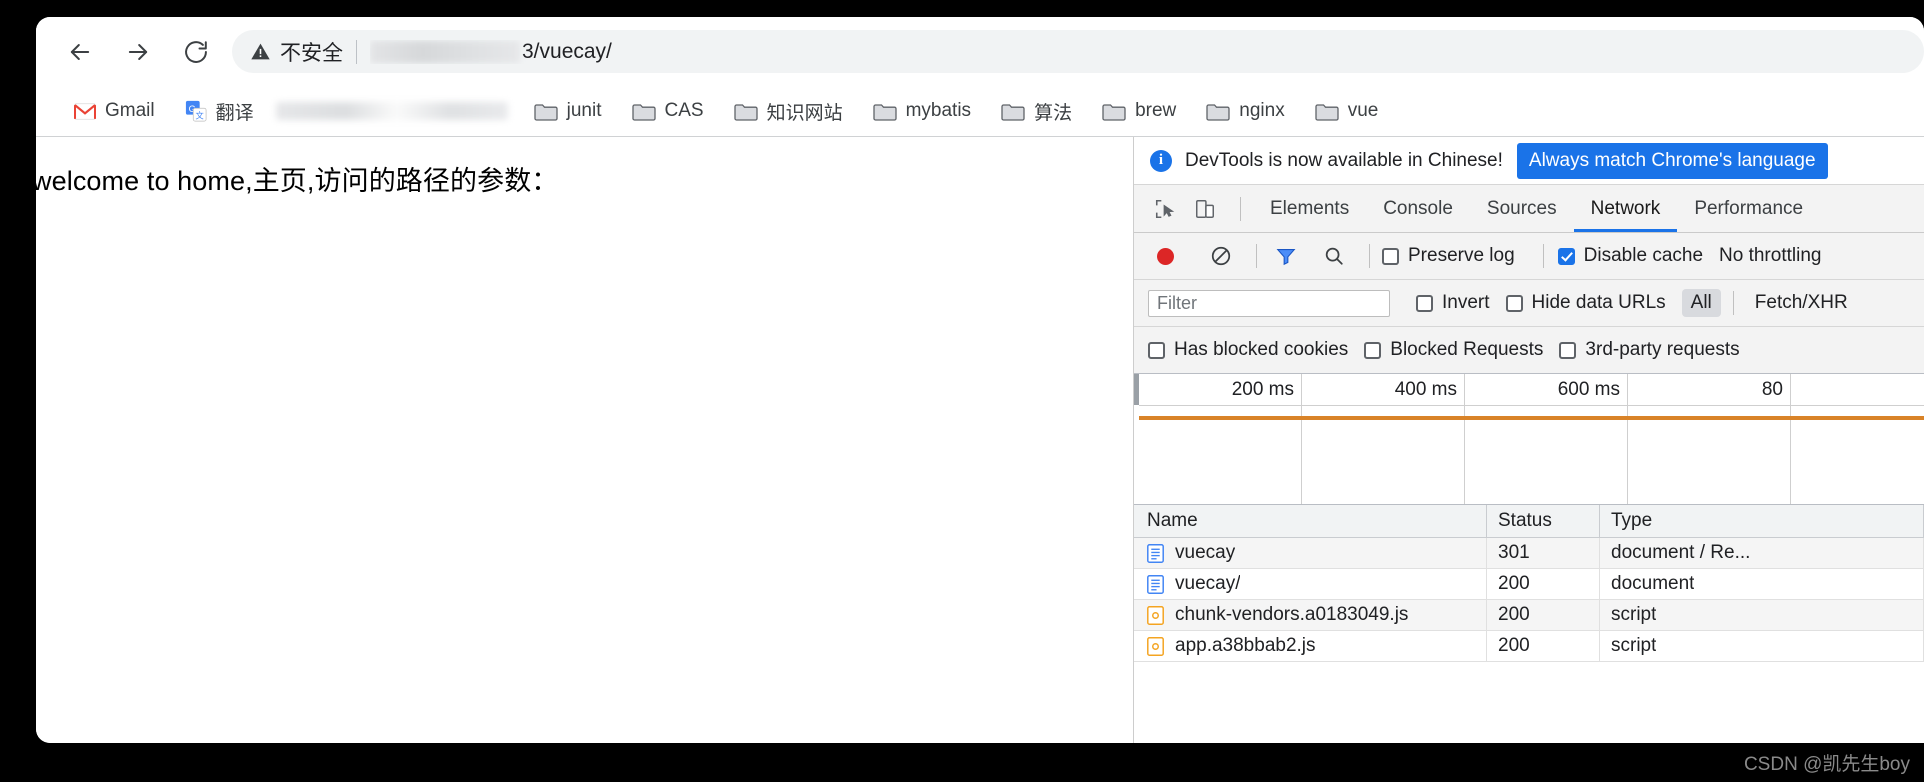  What do you see at coordinates (1531, 439) in the screenshot?
I see `overview-grid: 200 ms 400 ms 600 ms 80` at bounding box center [1531, 439].